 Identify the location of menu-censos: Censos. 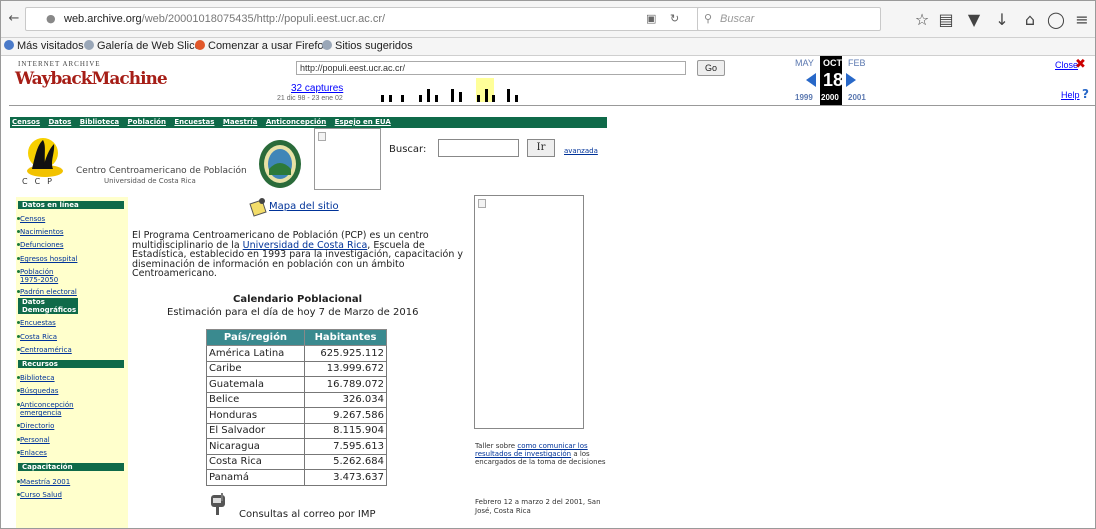
(26, 122).